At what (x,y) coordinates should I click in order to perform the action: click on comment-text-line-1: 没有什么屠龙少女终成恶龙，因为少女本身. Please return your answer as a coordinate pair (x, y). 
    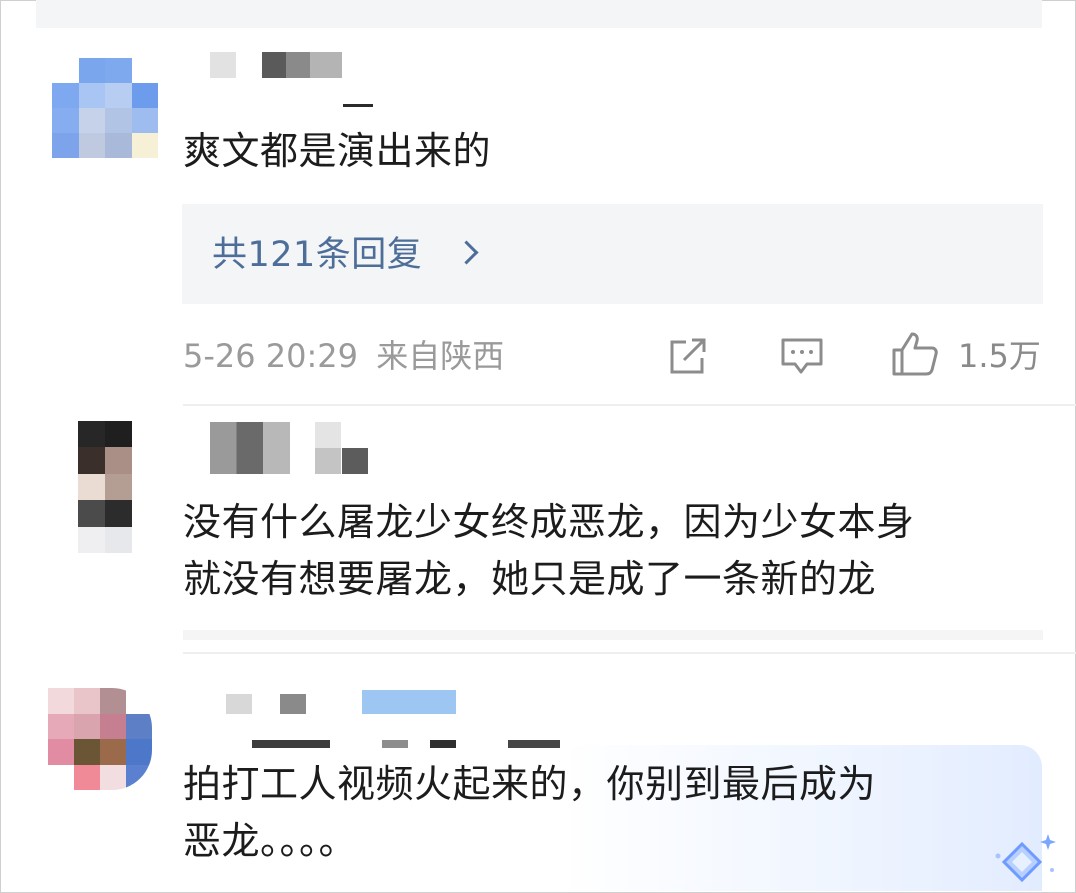
    Looking at the image, I should click on (549, 522).